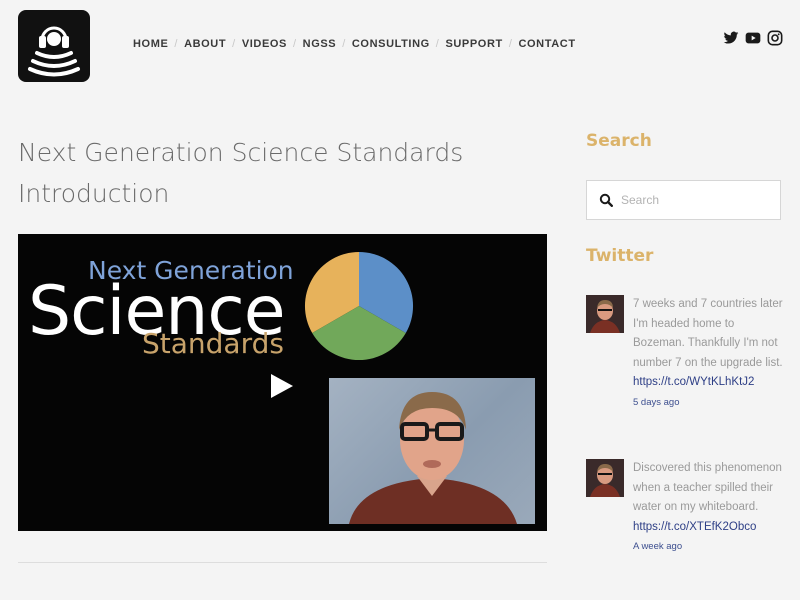 This screenshot has height=600, width=800. Describe the element at coordinates (708, 547) in the screenshot. I see `tweet-timestamp: A week ago` at that location.